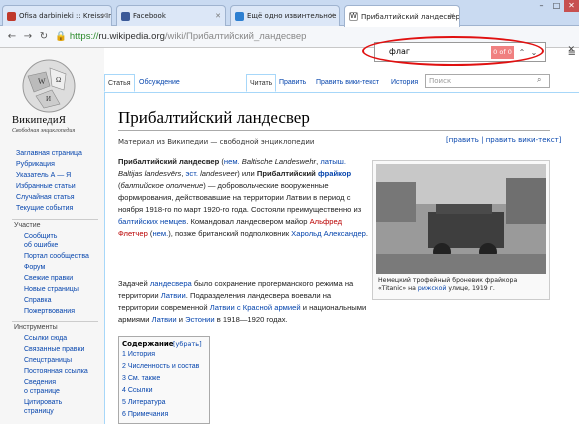 This screenshot has width=579, height=424. What do you see at coordinates (261, 83) in the screenshot?
I see `tab-read: Читать` at bounding box center [261, 83].